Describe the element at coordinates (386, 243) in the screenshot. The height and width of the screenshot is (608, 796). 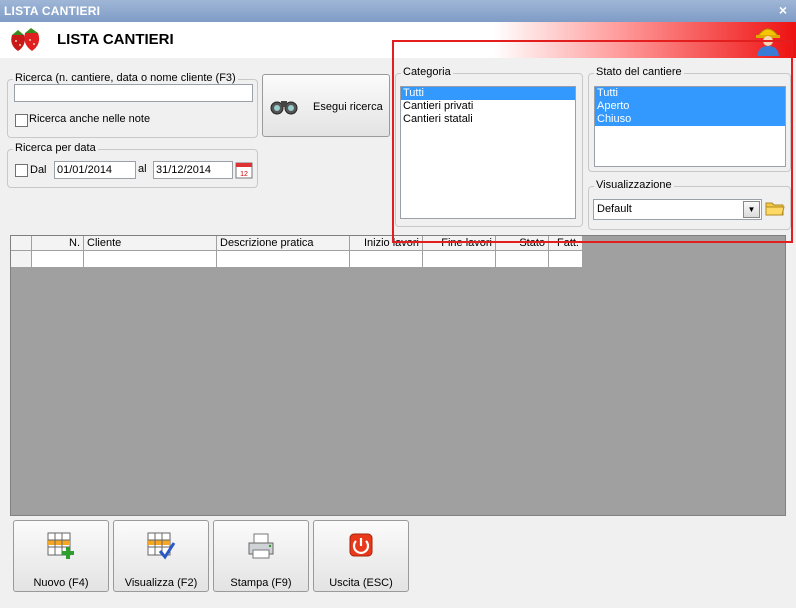
I see `column-header: Inizio lavori` at that location.